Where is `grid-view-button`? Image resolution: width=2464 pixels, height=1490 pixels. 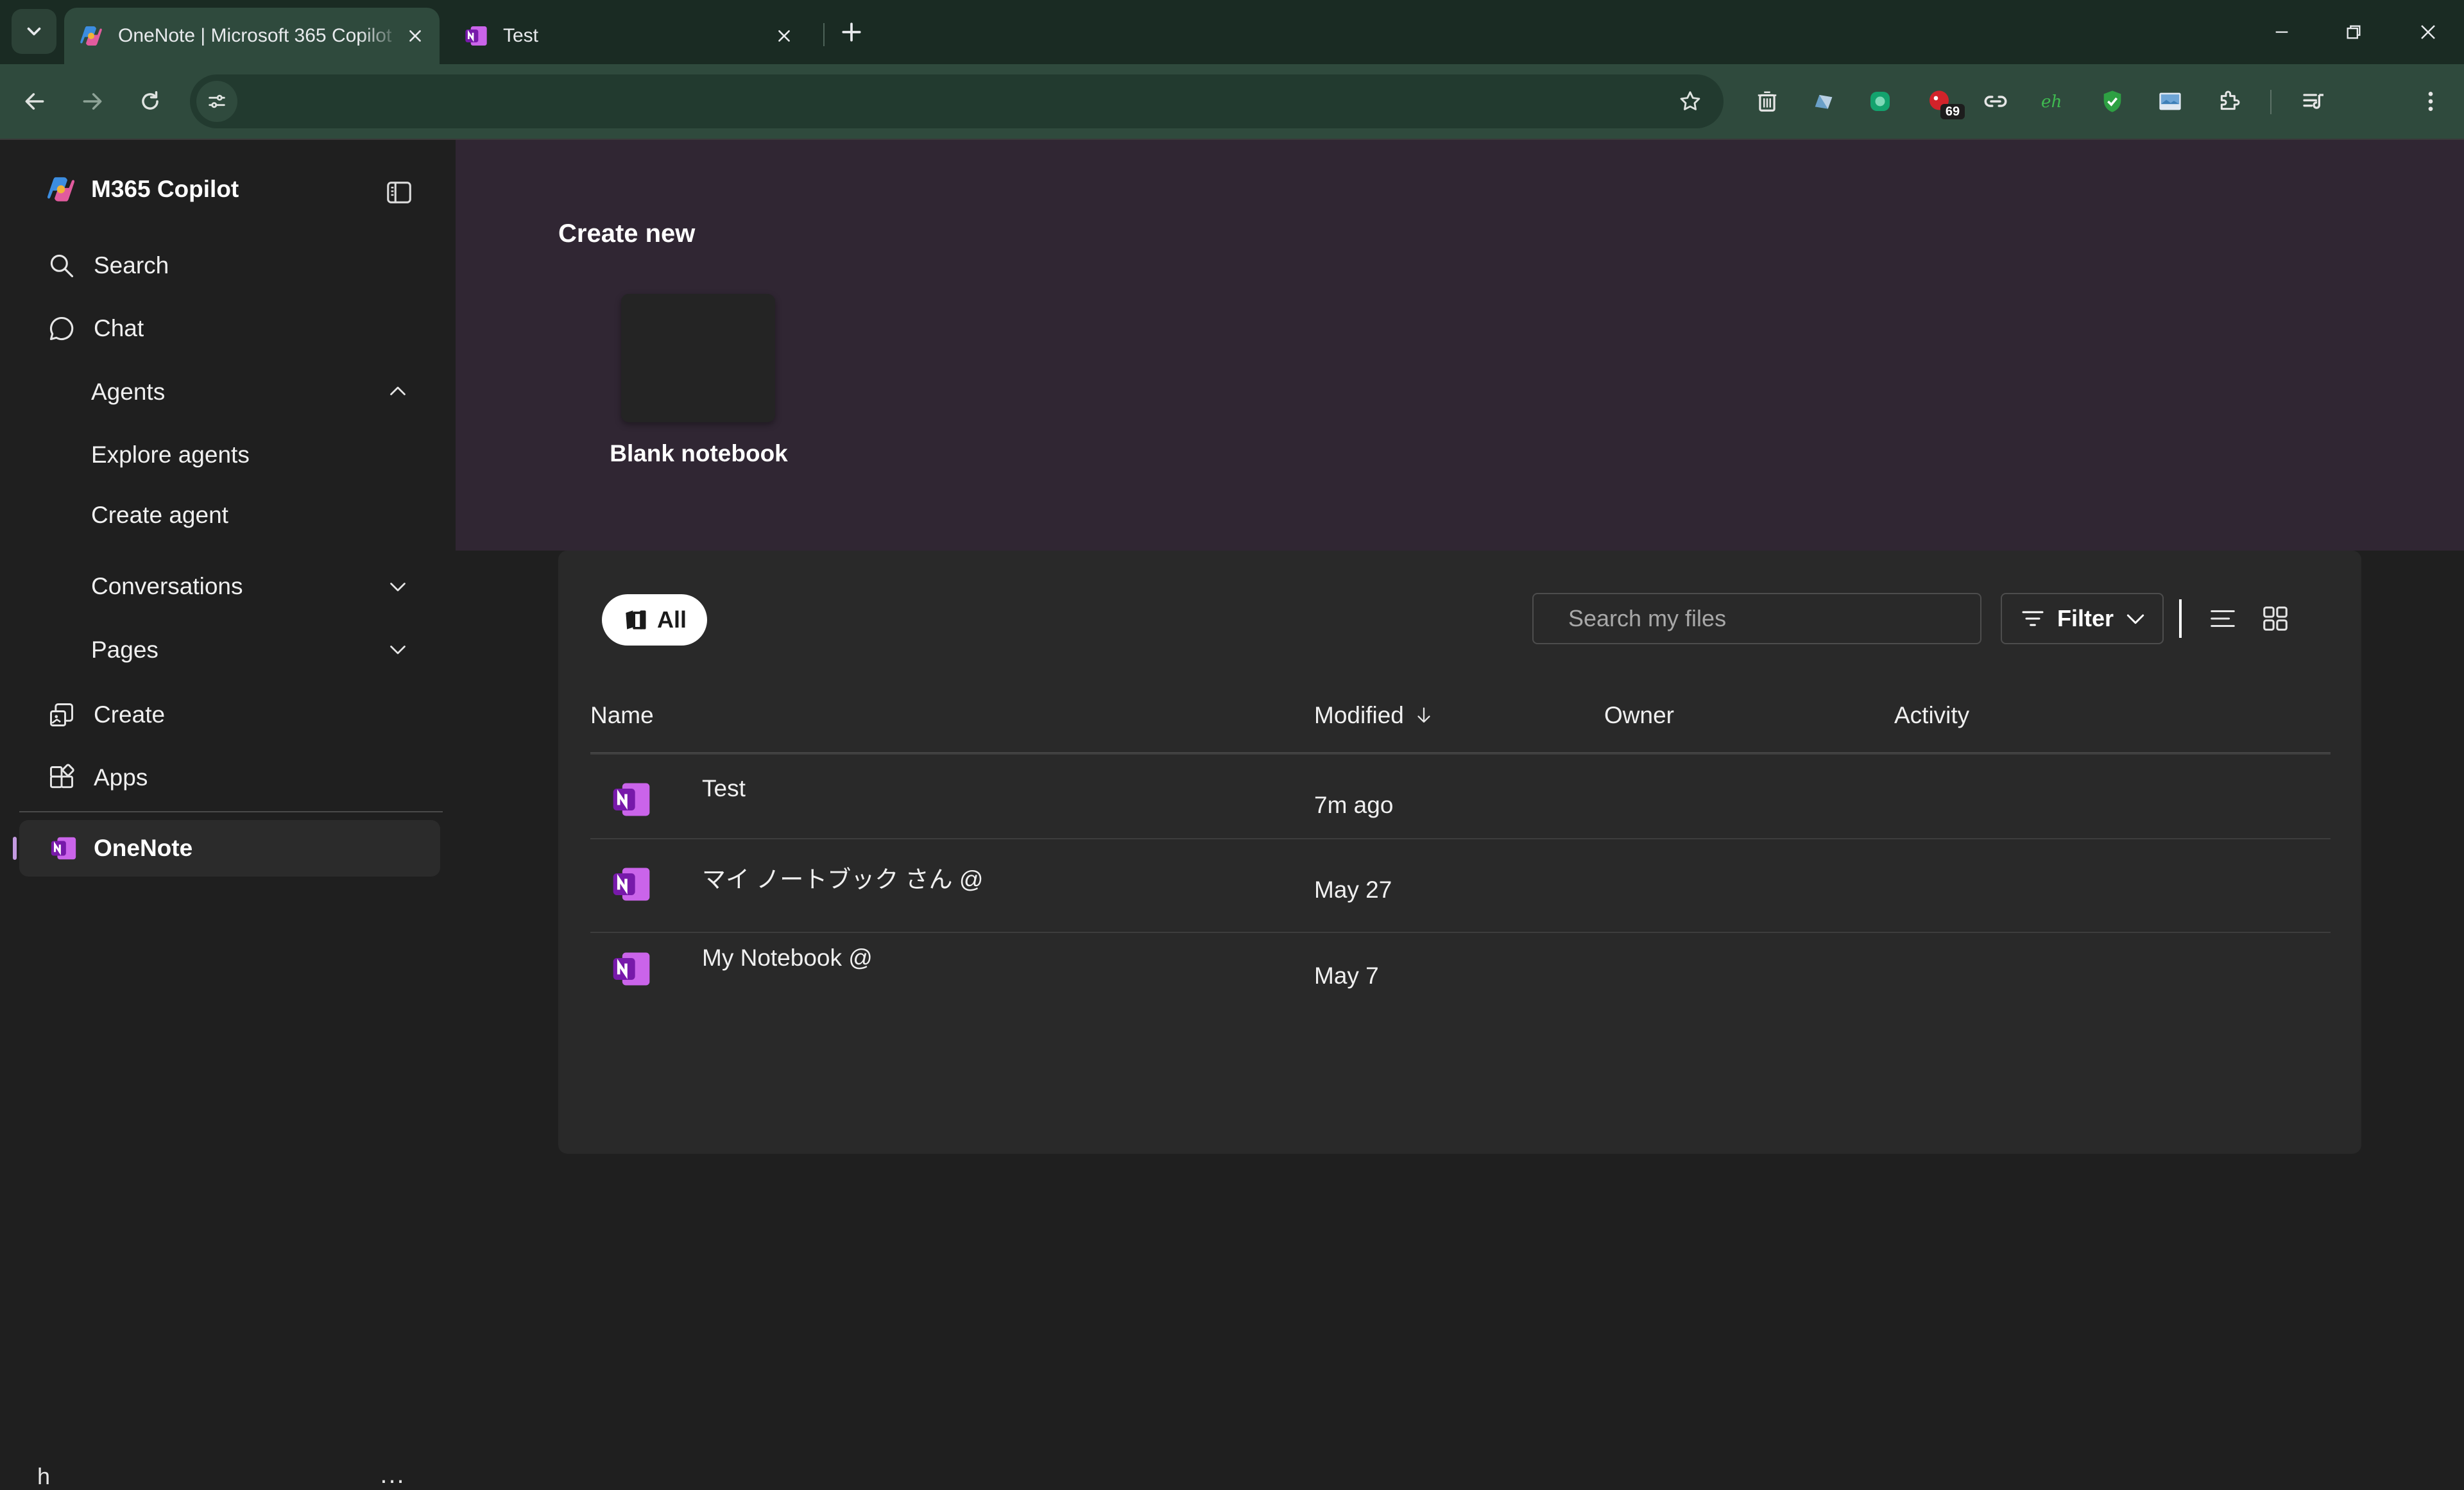
grid-view-button is located at coordinates (2275, 619).